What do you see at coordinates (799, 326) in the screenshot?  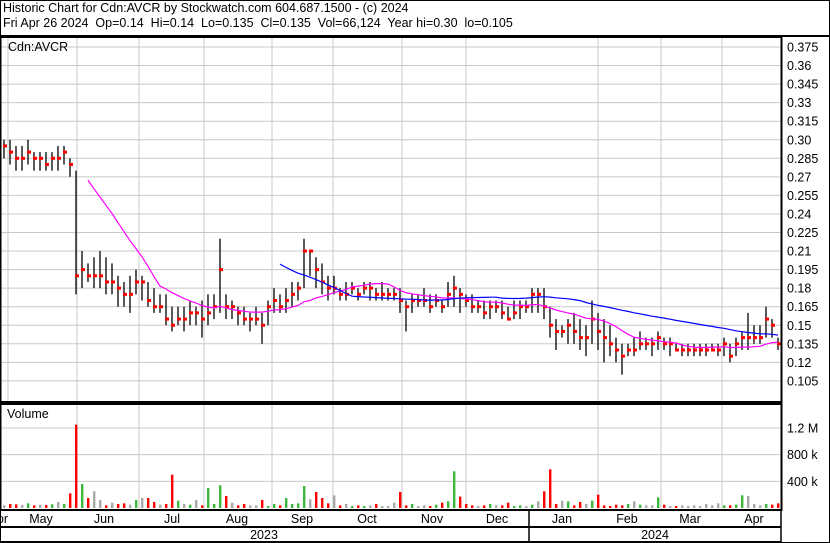 I see `price-tick-label: 0.15` at bounding box center [799, 326].